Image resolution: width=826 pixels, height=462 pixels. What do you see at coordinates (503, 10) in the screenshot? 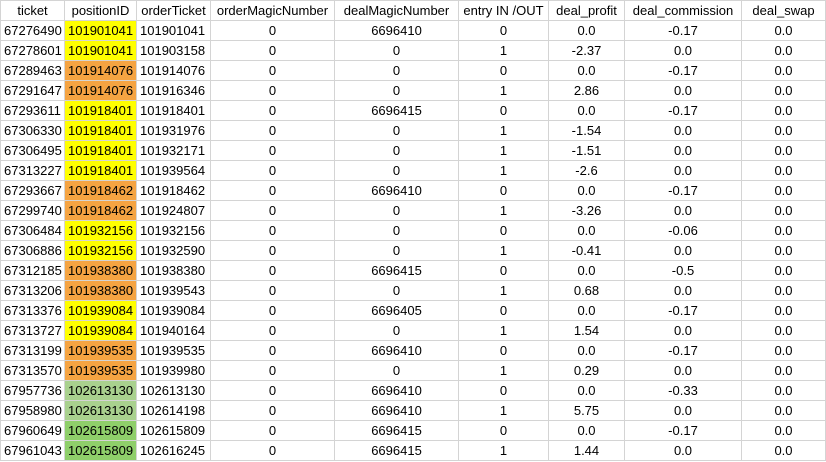
I see `column-header-entry: entry IN /OUT` at bounding box center [503, 10].